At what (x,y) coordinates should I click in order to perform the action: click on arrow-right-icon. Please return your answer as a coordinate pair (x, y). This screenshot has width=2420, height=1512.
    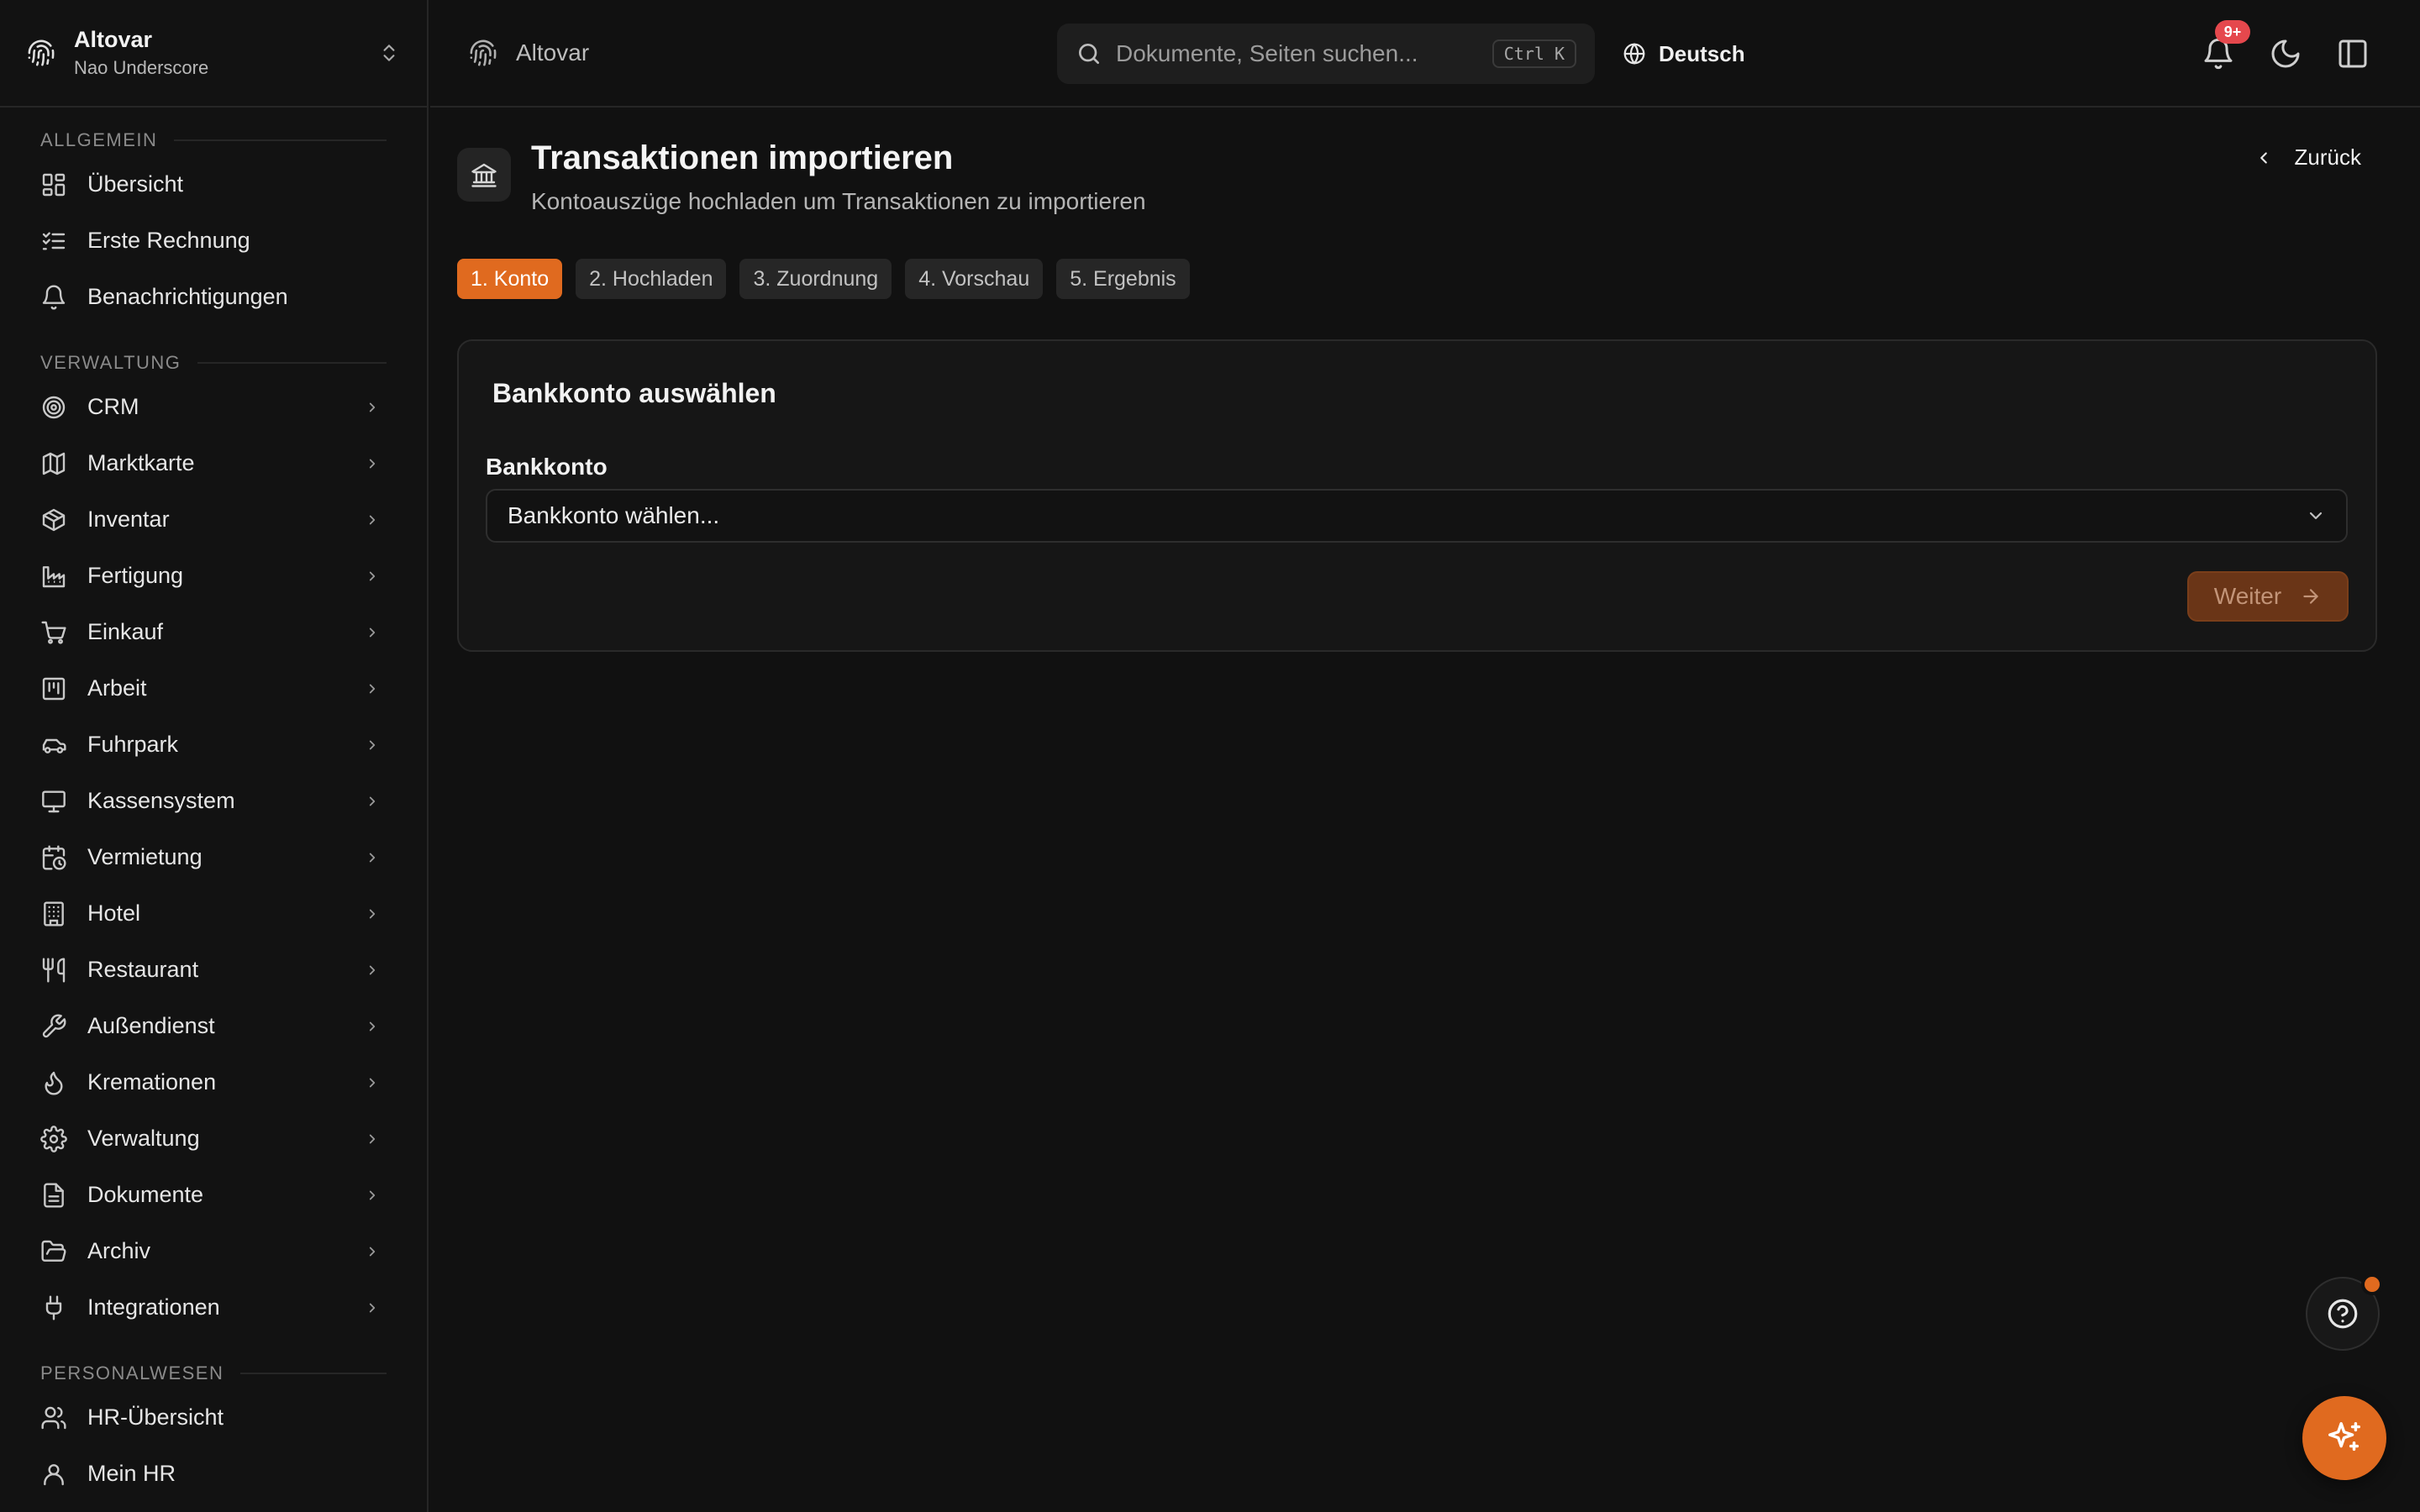
    Looking at the image, I should click on (2310, 596).